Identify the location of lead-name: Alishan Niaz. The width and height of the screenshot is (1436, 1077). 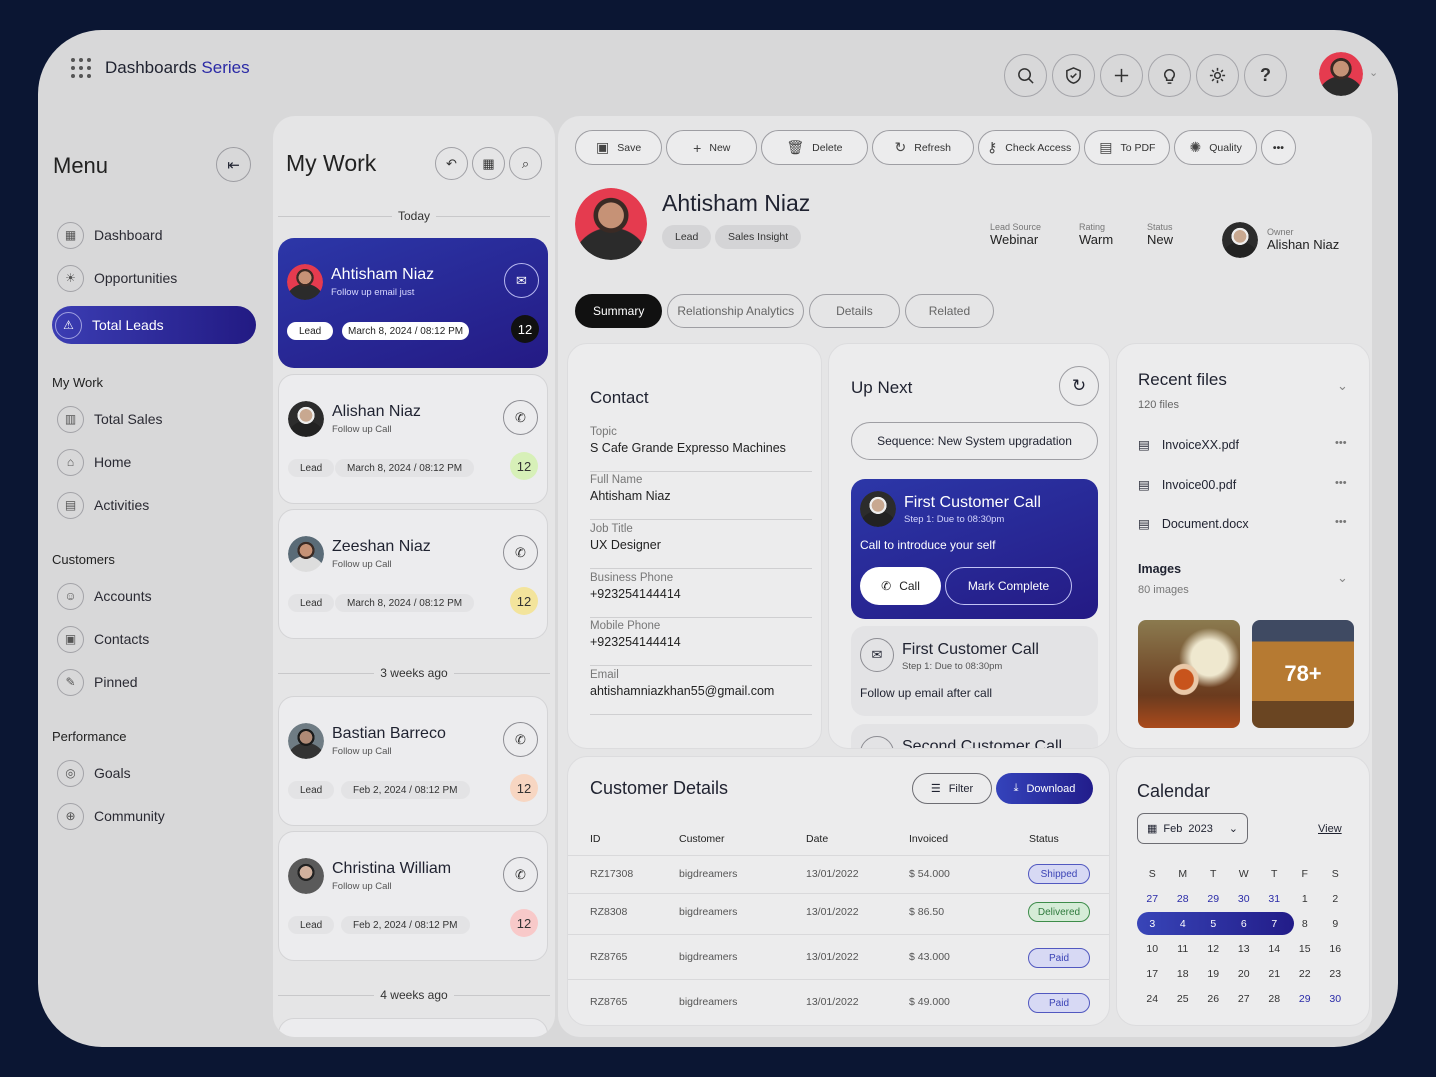
(376, 411).